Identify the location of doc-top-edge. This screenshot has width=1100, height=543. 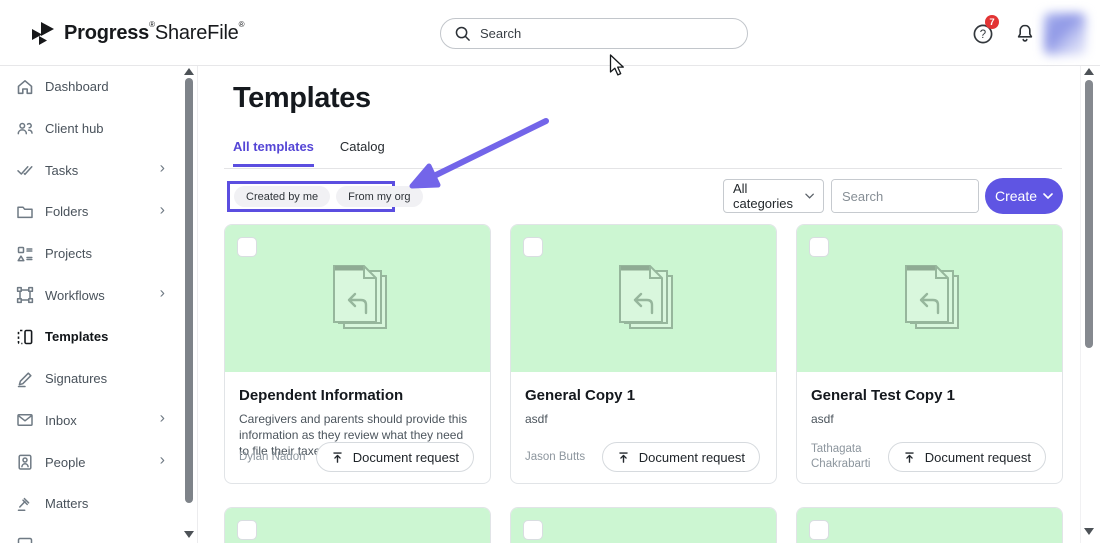
(348, 268).